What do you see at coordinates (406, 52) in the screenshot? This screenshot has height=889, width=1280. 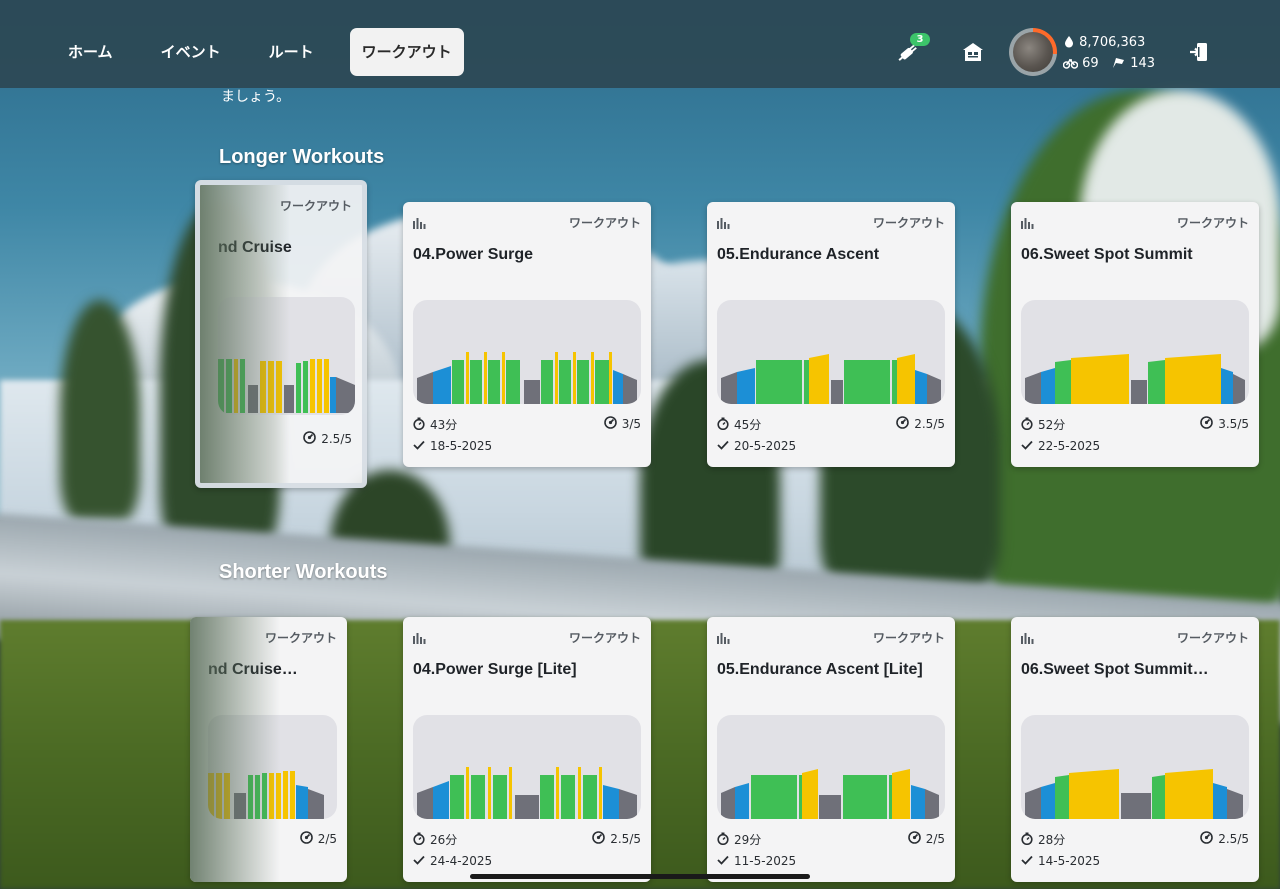 I see `tab-workouts: ワークアウト` at bounding box center [406, 52].